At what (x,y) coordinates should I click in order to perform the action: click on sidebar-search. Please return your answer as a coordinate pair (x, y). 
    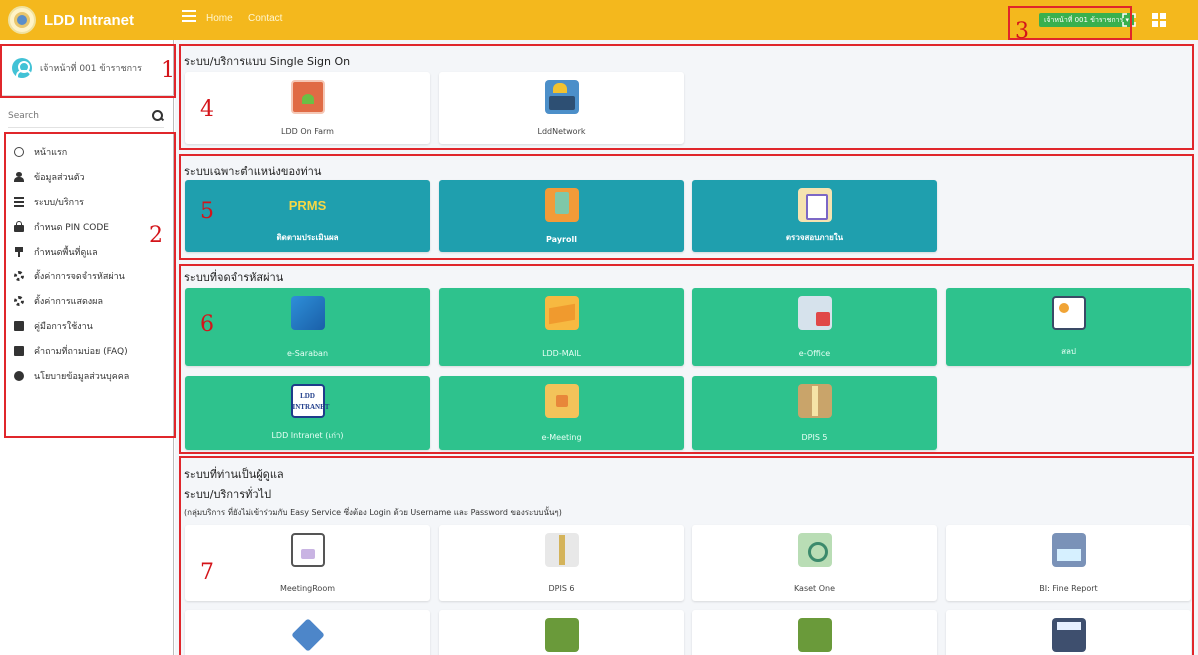
    Looking at the image, I should click on (86, 116).